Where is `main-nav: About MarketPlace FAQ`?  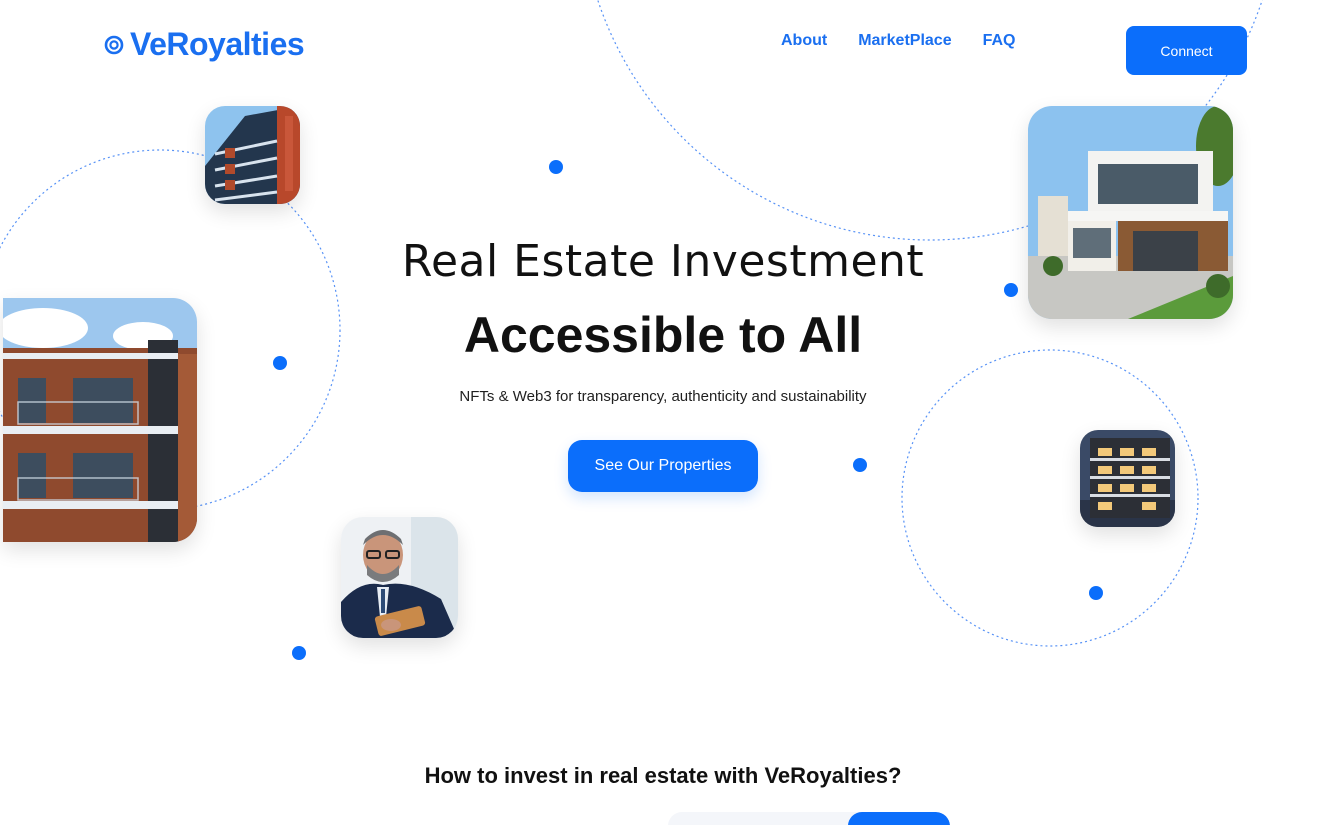
main-nav: About MarketPlace FAQ is located at coordinates (898, 41).